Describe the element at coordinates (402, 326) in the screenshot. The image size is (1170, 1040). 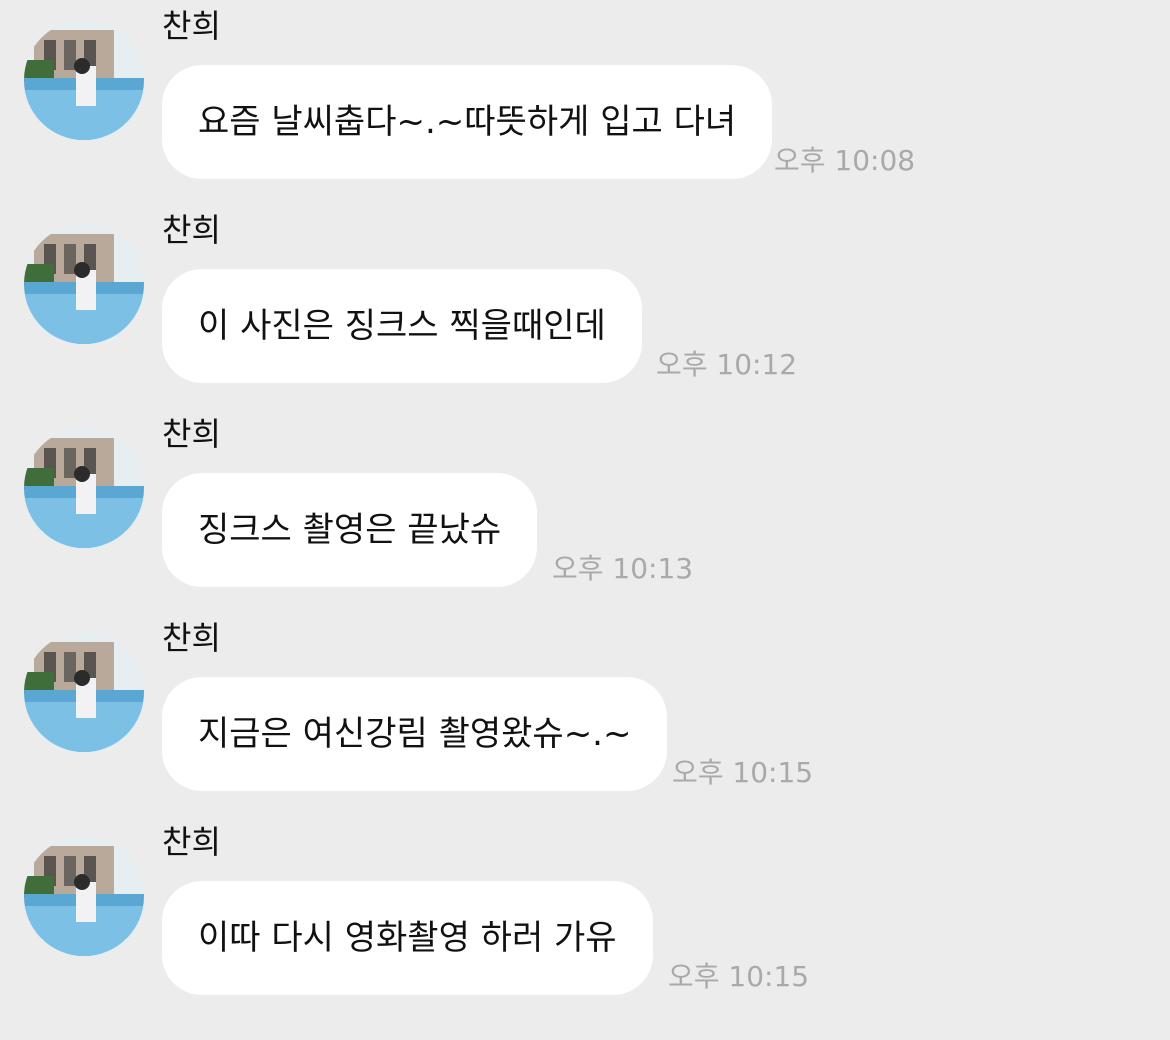
I see `message-bubble: 이 사진은 징크스 찍을때인데` at that location.